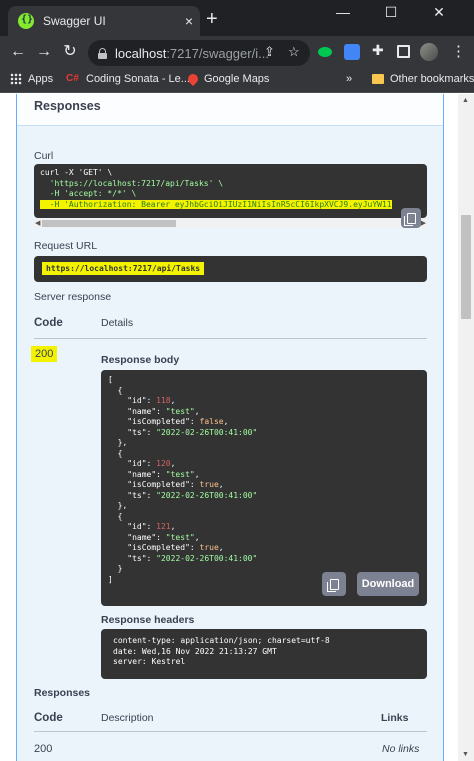 This screenshot has height=761, width=474. What do you see at coordinates (465, 100) in the screenshot?
I see `scroll-up-icon: ▲` at bounding box center [465, 100].